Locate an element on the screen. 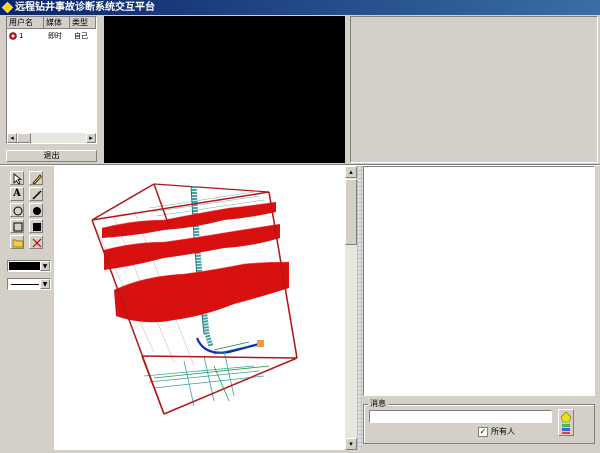 The width and height of the screenshot is (600, 453). user-name: 1 is located at coordinates (21, 36).